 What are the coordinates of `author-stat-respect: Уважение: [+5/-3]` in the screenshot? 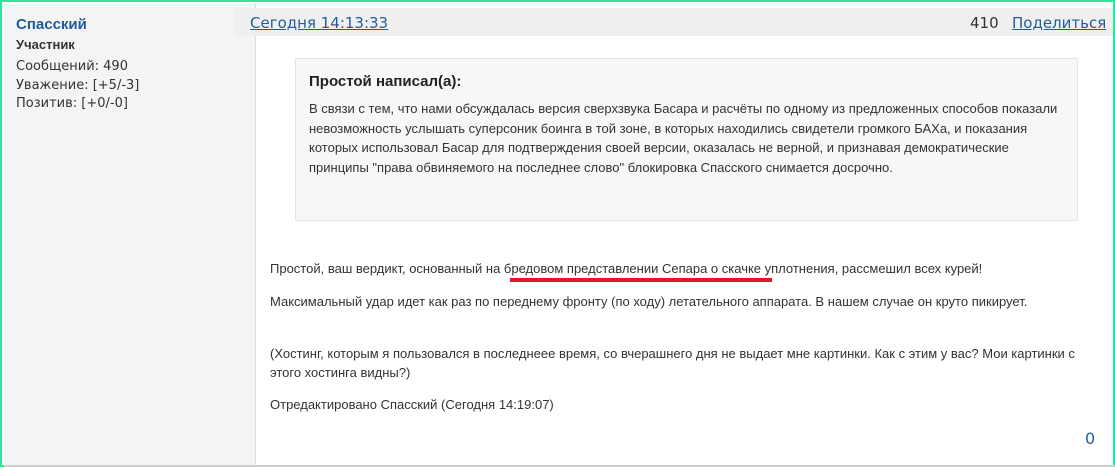 It's located at (78, 85).